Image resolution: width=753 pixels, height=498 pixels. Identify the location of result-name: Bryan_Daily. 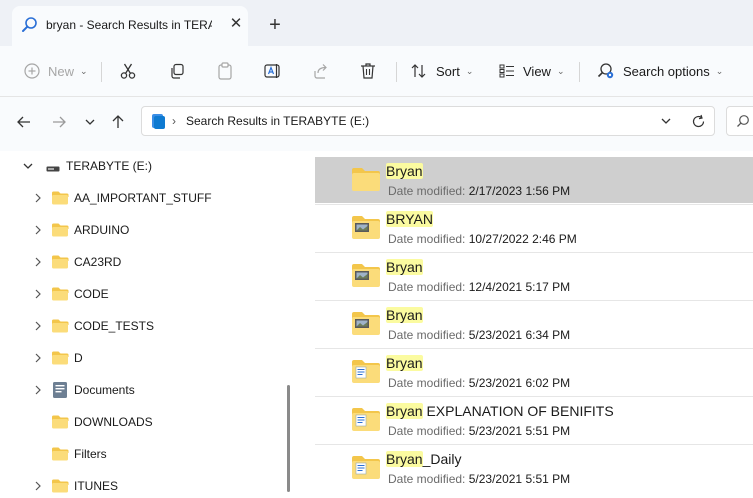
(423, 459).